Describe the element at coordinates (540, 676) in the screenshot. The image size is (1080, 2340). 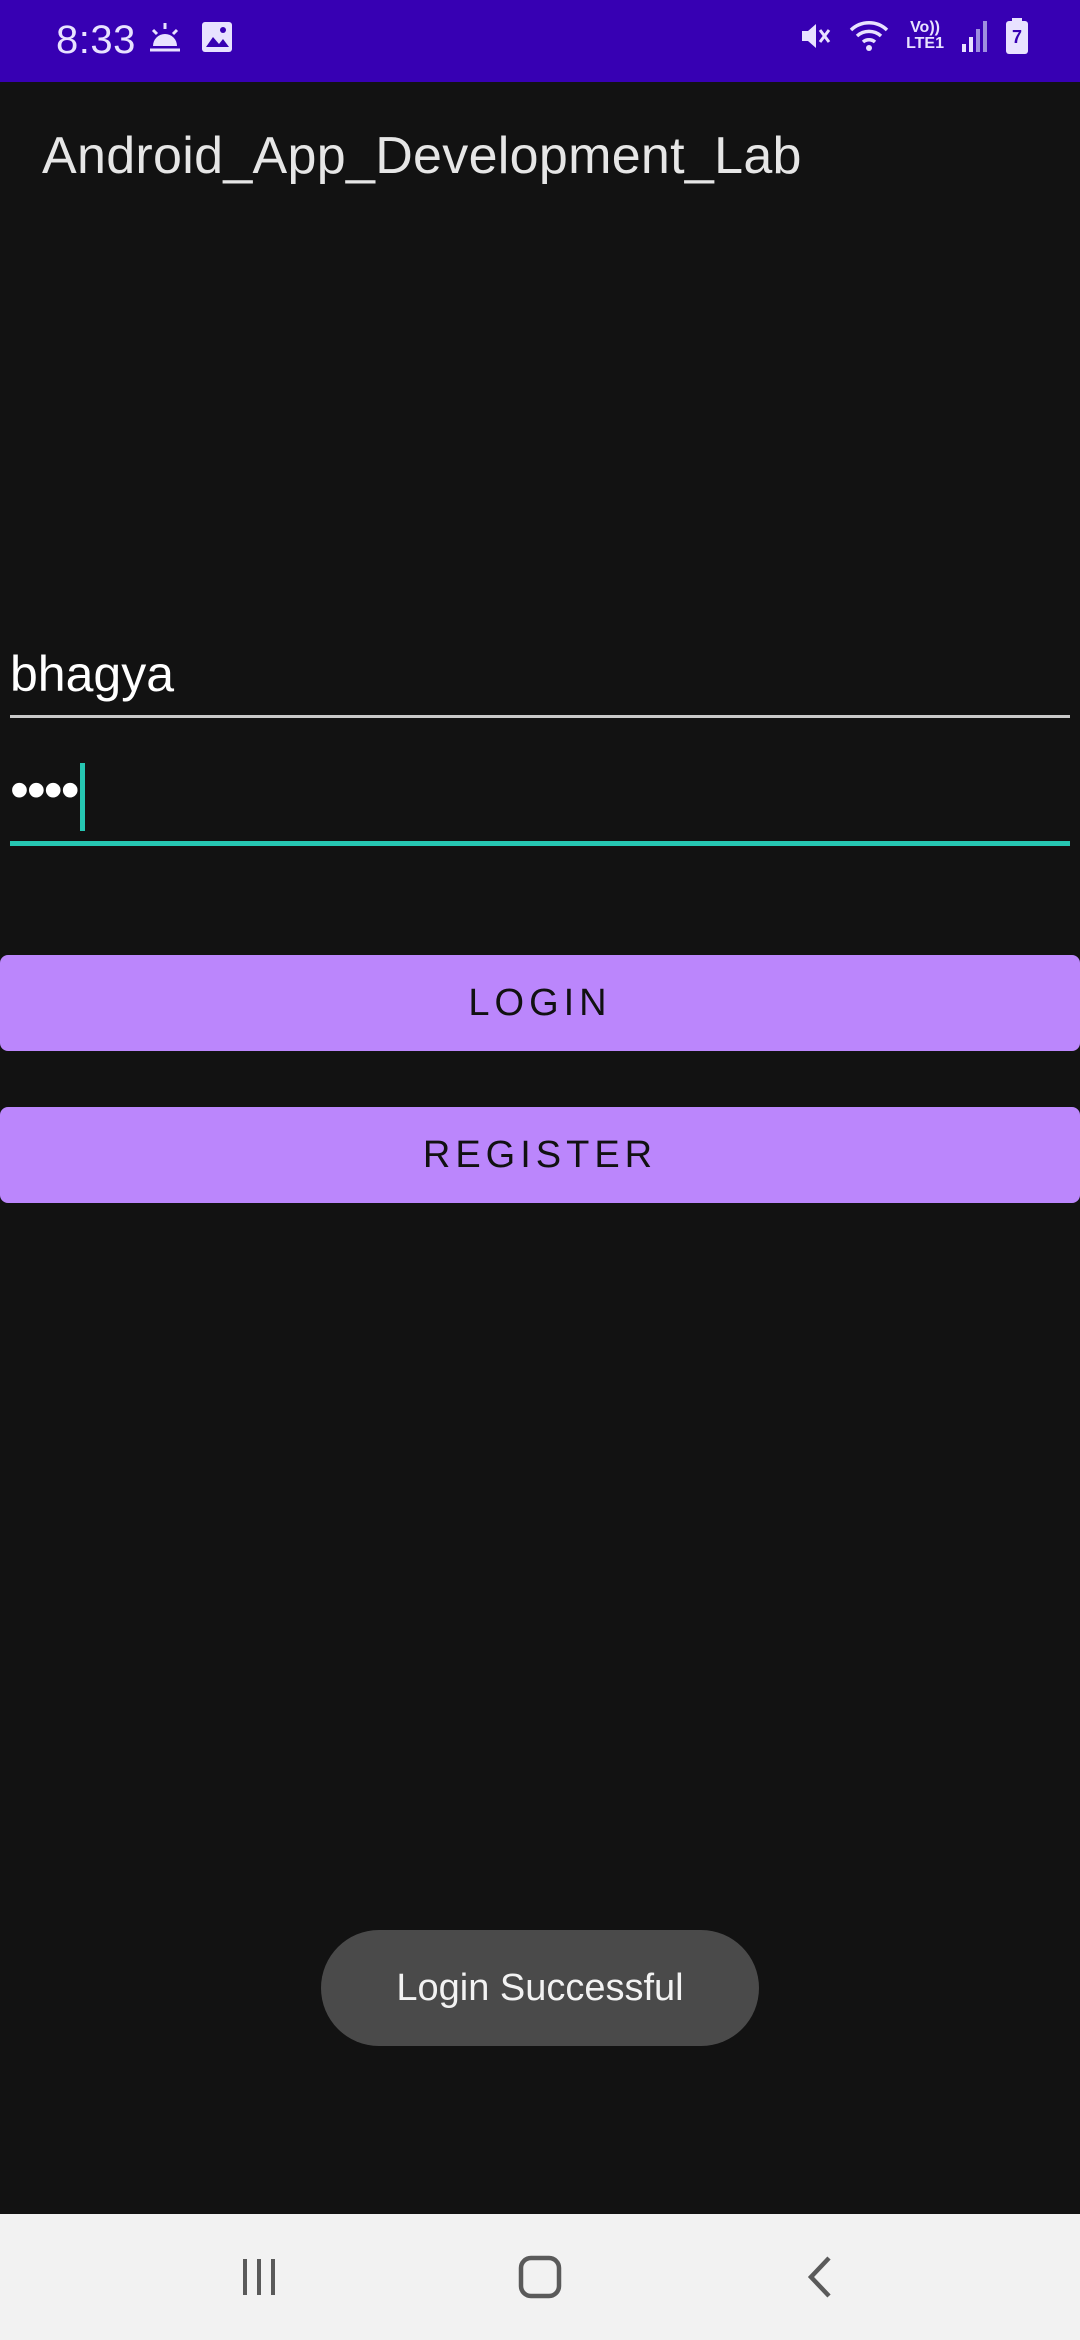
I see `username-field: bhagya` at that location.